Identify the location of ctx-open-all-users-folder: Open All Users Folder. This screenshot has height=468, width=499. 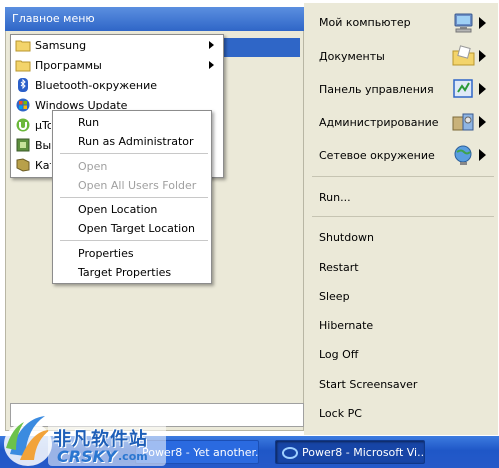
(137, 185).